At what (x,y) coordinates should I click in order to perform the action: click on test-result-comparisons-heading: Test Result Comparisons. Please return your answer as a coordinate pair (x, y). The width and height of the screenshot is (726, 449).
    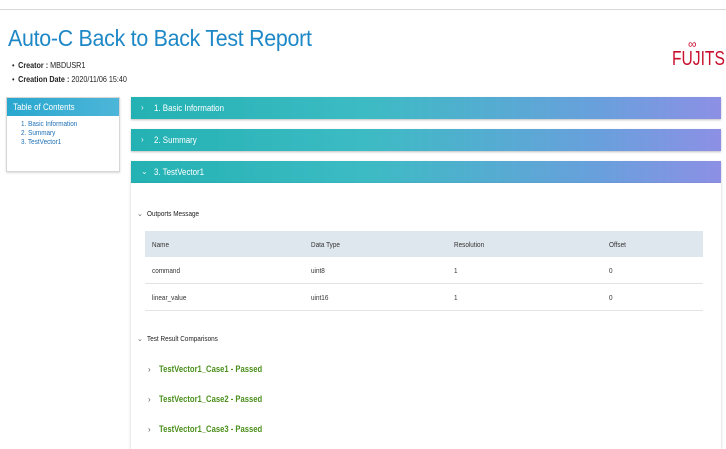
    Looking at the image, I should click on (182, 338).